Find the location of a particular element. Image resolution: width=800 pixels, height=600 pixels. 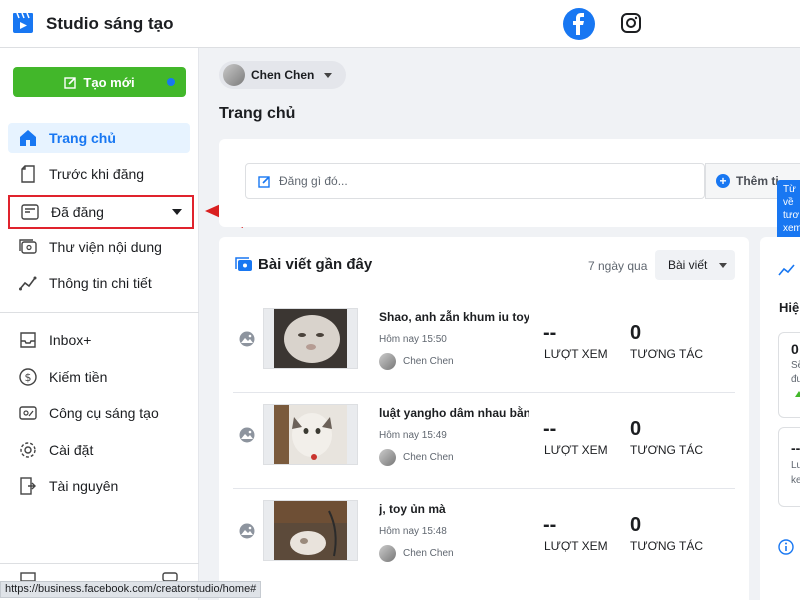

cat-image is located at coordinates (310, 338).